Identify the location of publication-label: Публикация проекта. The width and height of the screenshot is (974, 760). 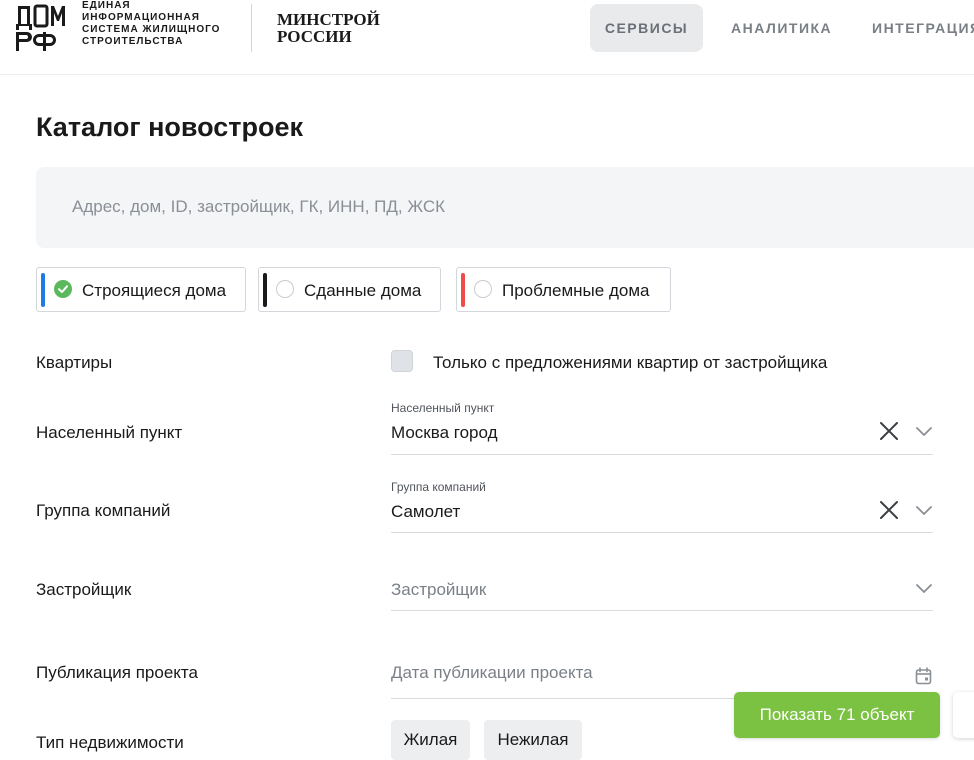
(117, 672).